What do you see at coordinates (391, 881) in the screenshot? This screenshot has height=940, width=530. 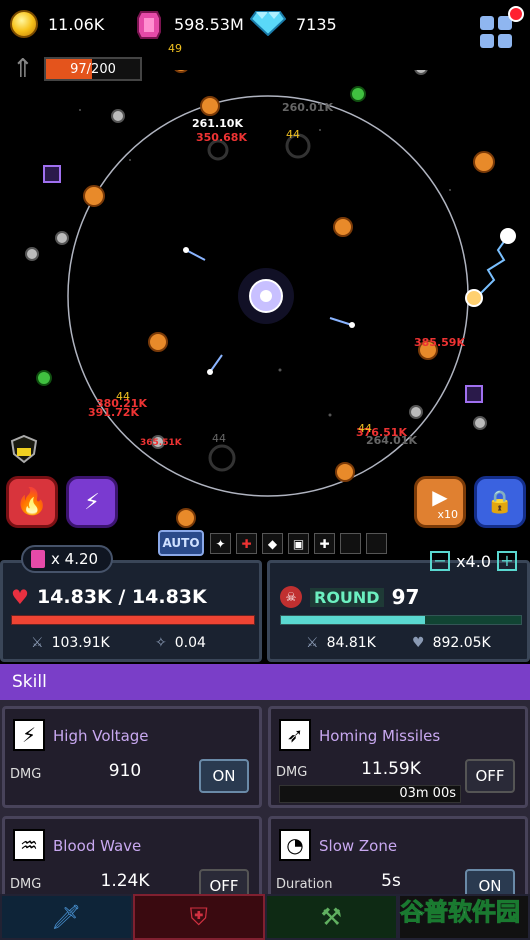 I see `skill-stat-value: 5s` at bounding box center [391, 881].